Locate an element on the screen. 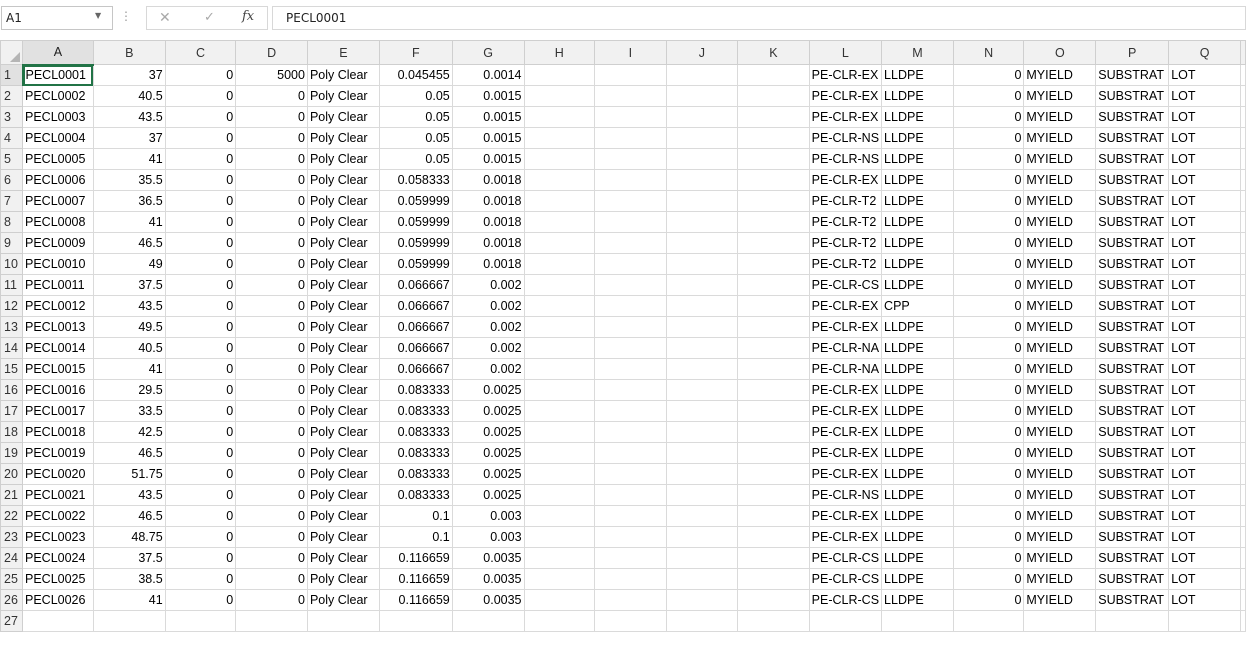  cell-e12: Poly Clear is located at coordinates (343, 306).